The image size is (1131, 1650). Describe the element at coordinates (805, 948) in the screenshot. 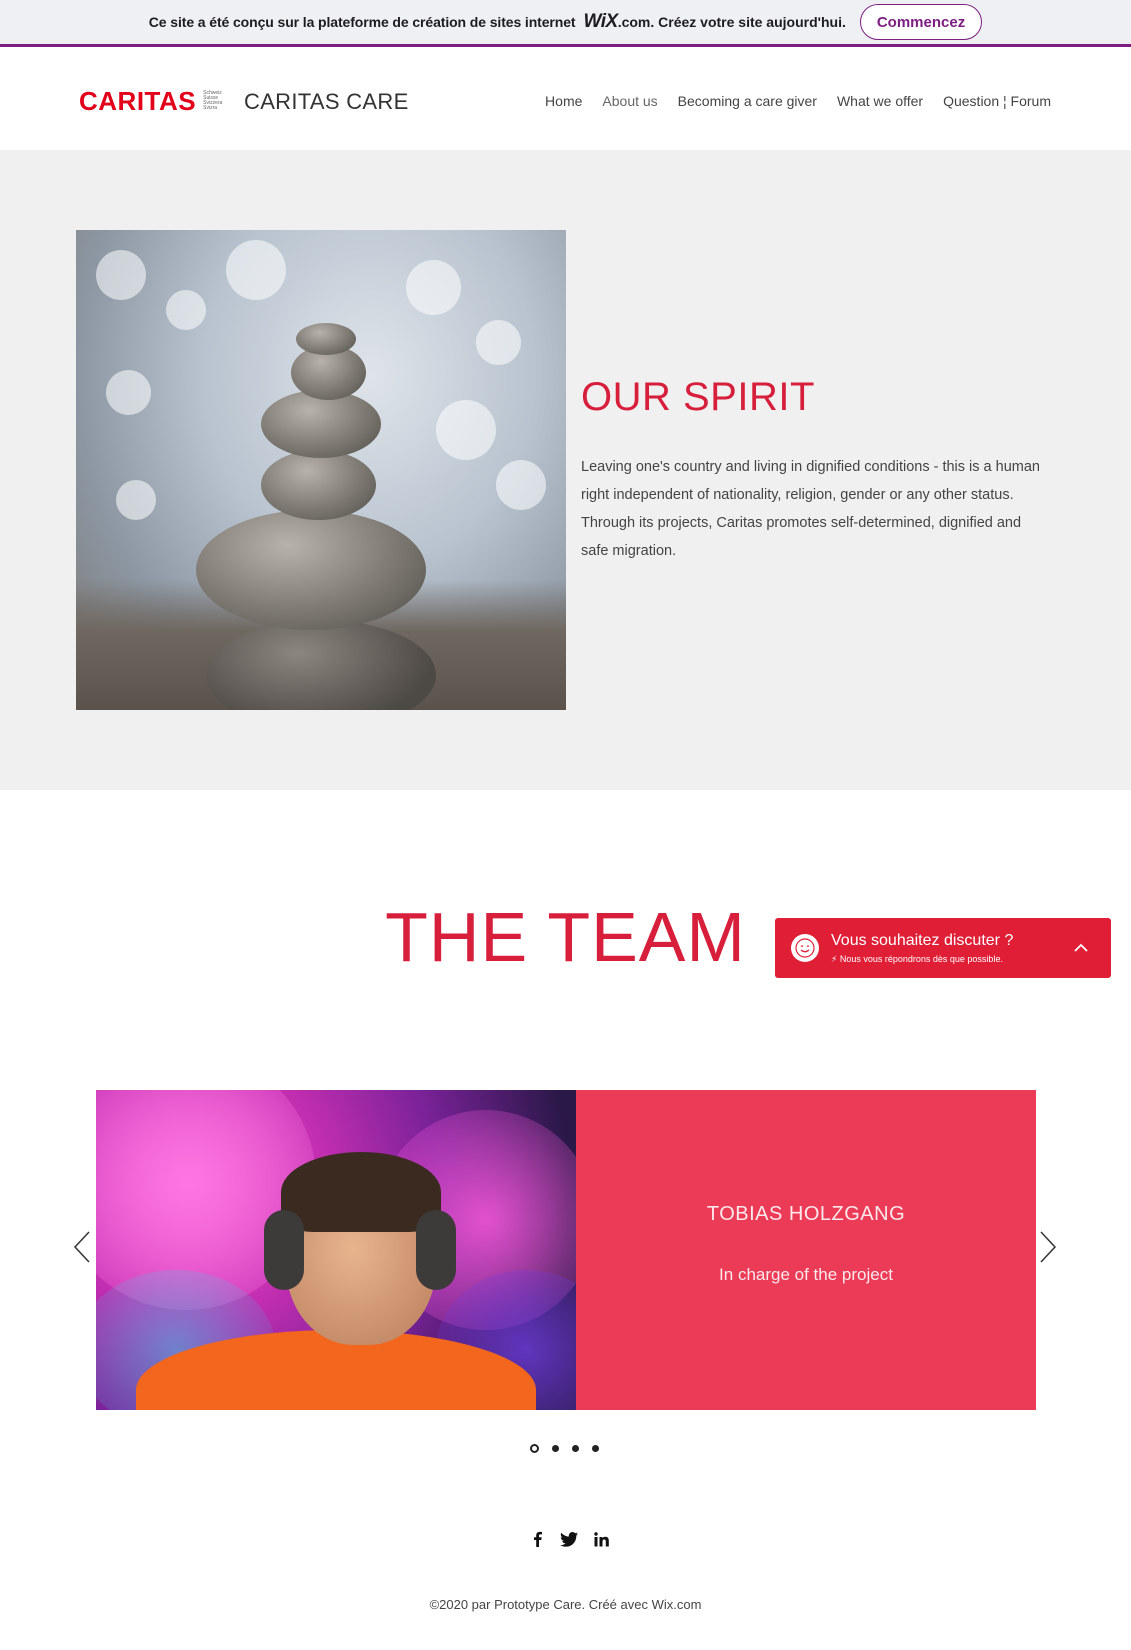

I see `smiley-icon` at that location.